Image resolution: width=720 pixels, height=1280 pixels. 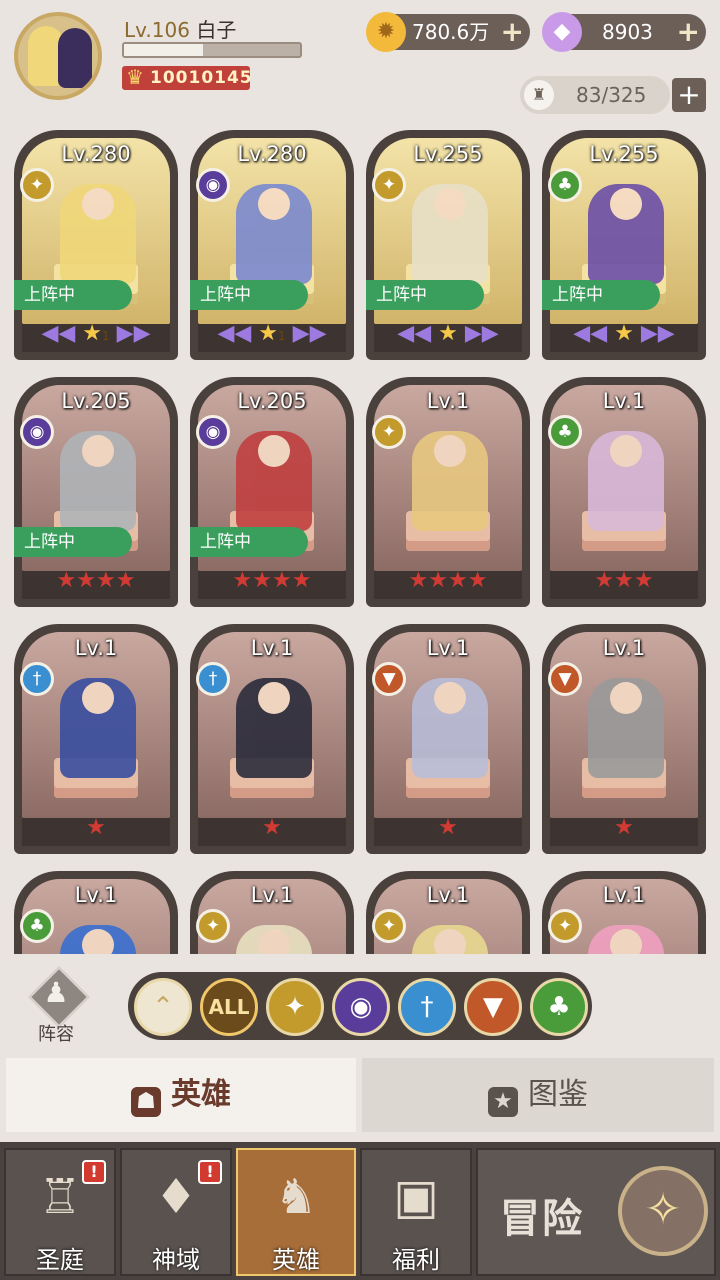 I want to click on tab-codex: ★ 图鉴, so click(x=538, y=1095).